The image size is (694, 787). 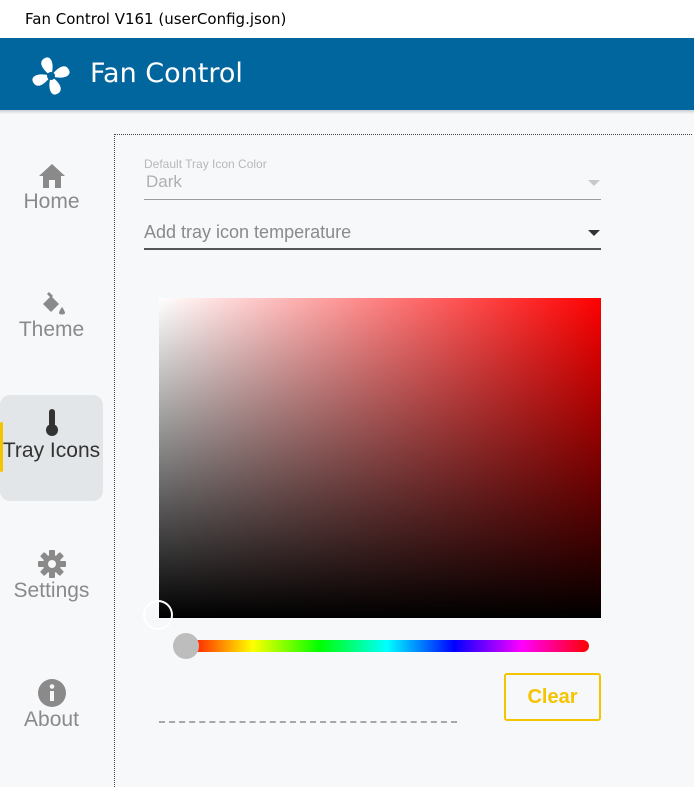 What do you see at coordinates (347, 74) in the screenshot?
I see `app-header: Fan Control` at bounding box center [347, 74].